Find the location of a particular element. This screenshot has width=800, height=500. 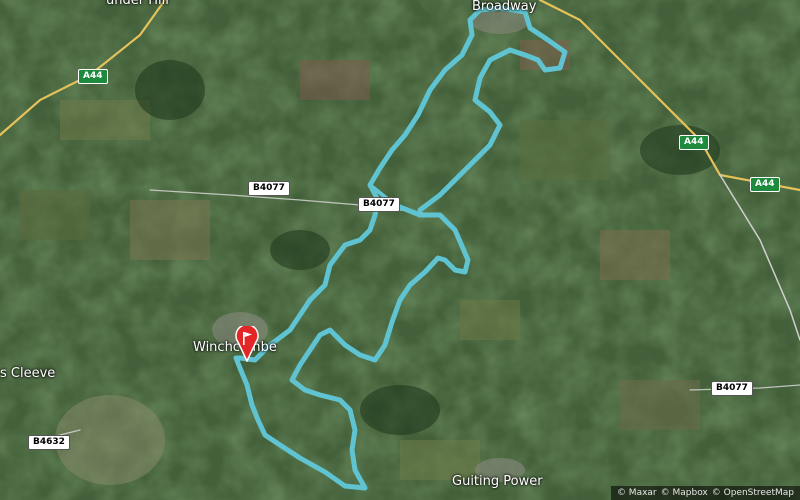

map-attribution: © Maxar © Mapbox © OpenStreetMap is located at coordinates (705, 493).